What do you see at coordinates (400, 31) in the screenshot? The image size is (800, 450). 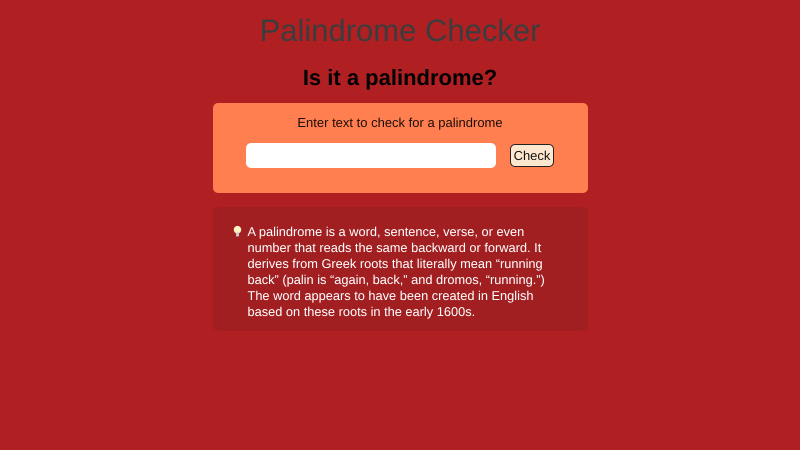 I see `page-title: Palindrome Checker` at bounding box center [400, 31].